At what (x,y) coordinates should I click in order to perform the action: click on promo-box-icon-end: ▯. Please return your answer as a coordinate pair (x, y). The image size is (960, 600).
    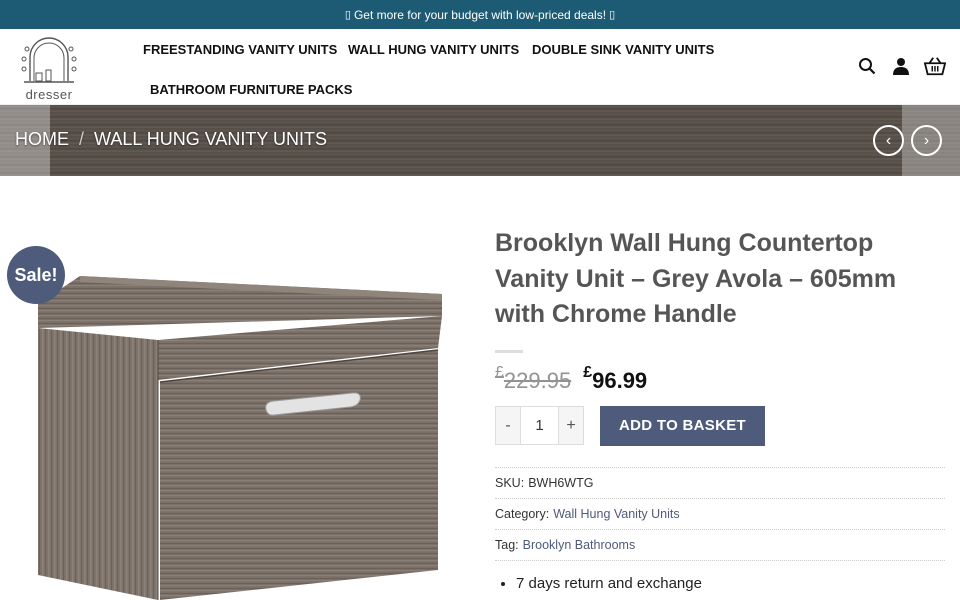
    Looking at the image, I should click on (612, 15).